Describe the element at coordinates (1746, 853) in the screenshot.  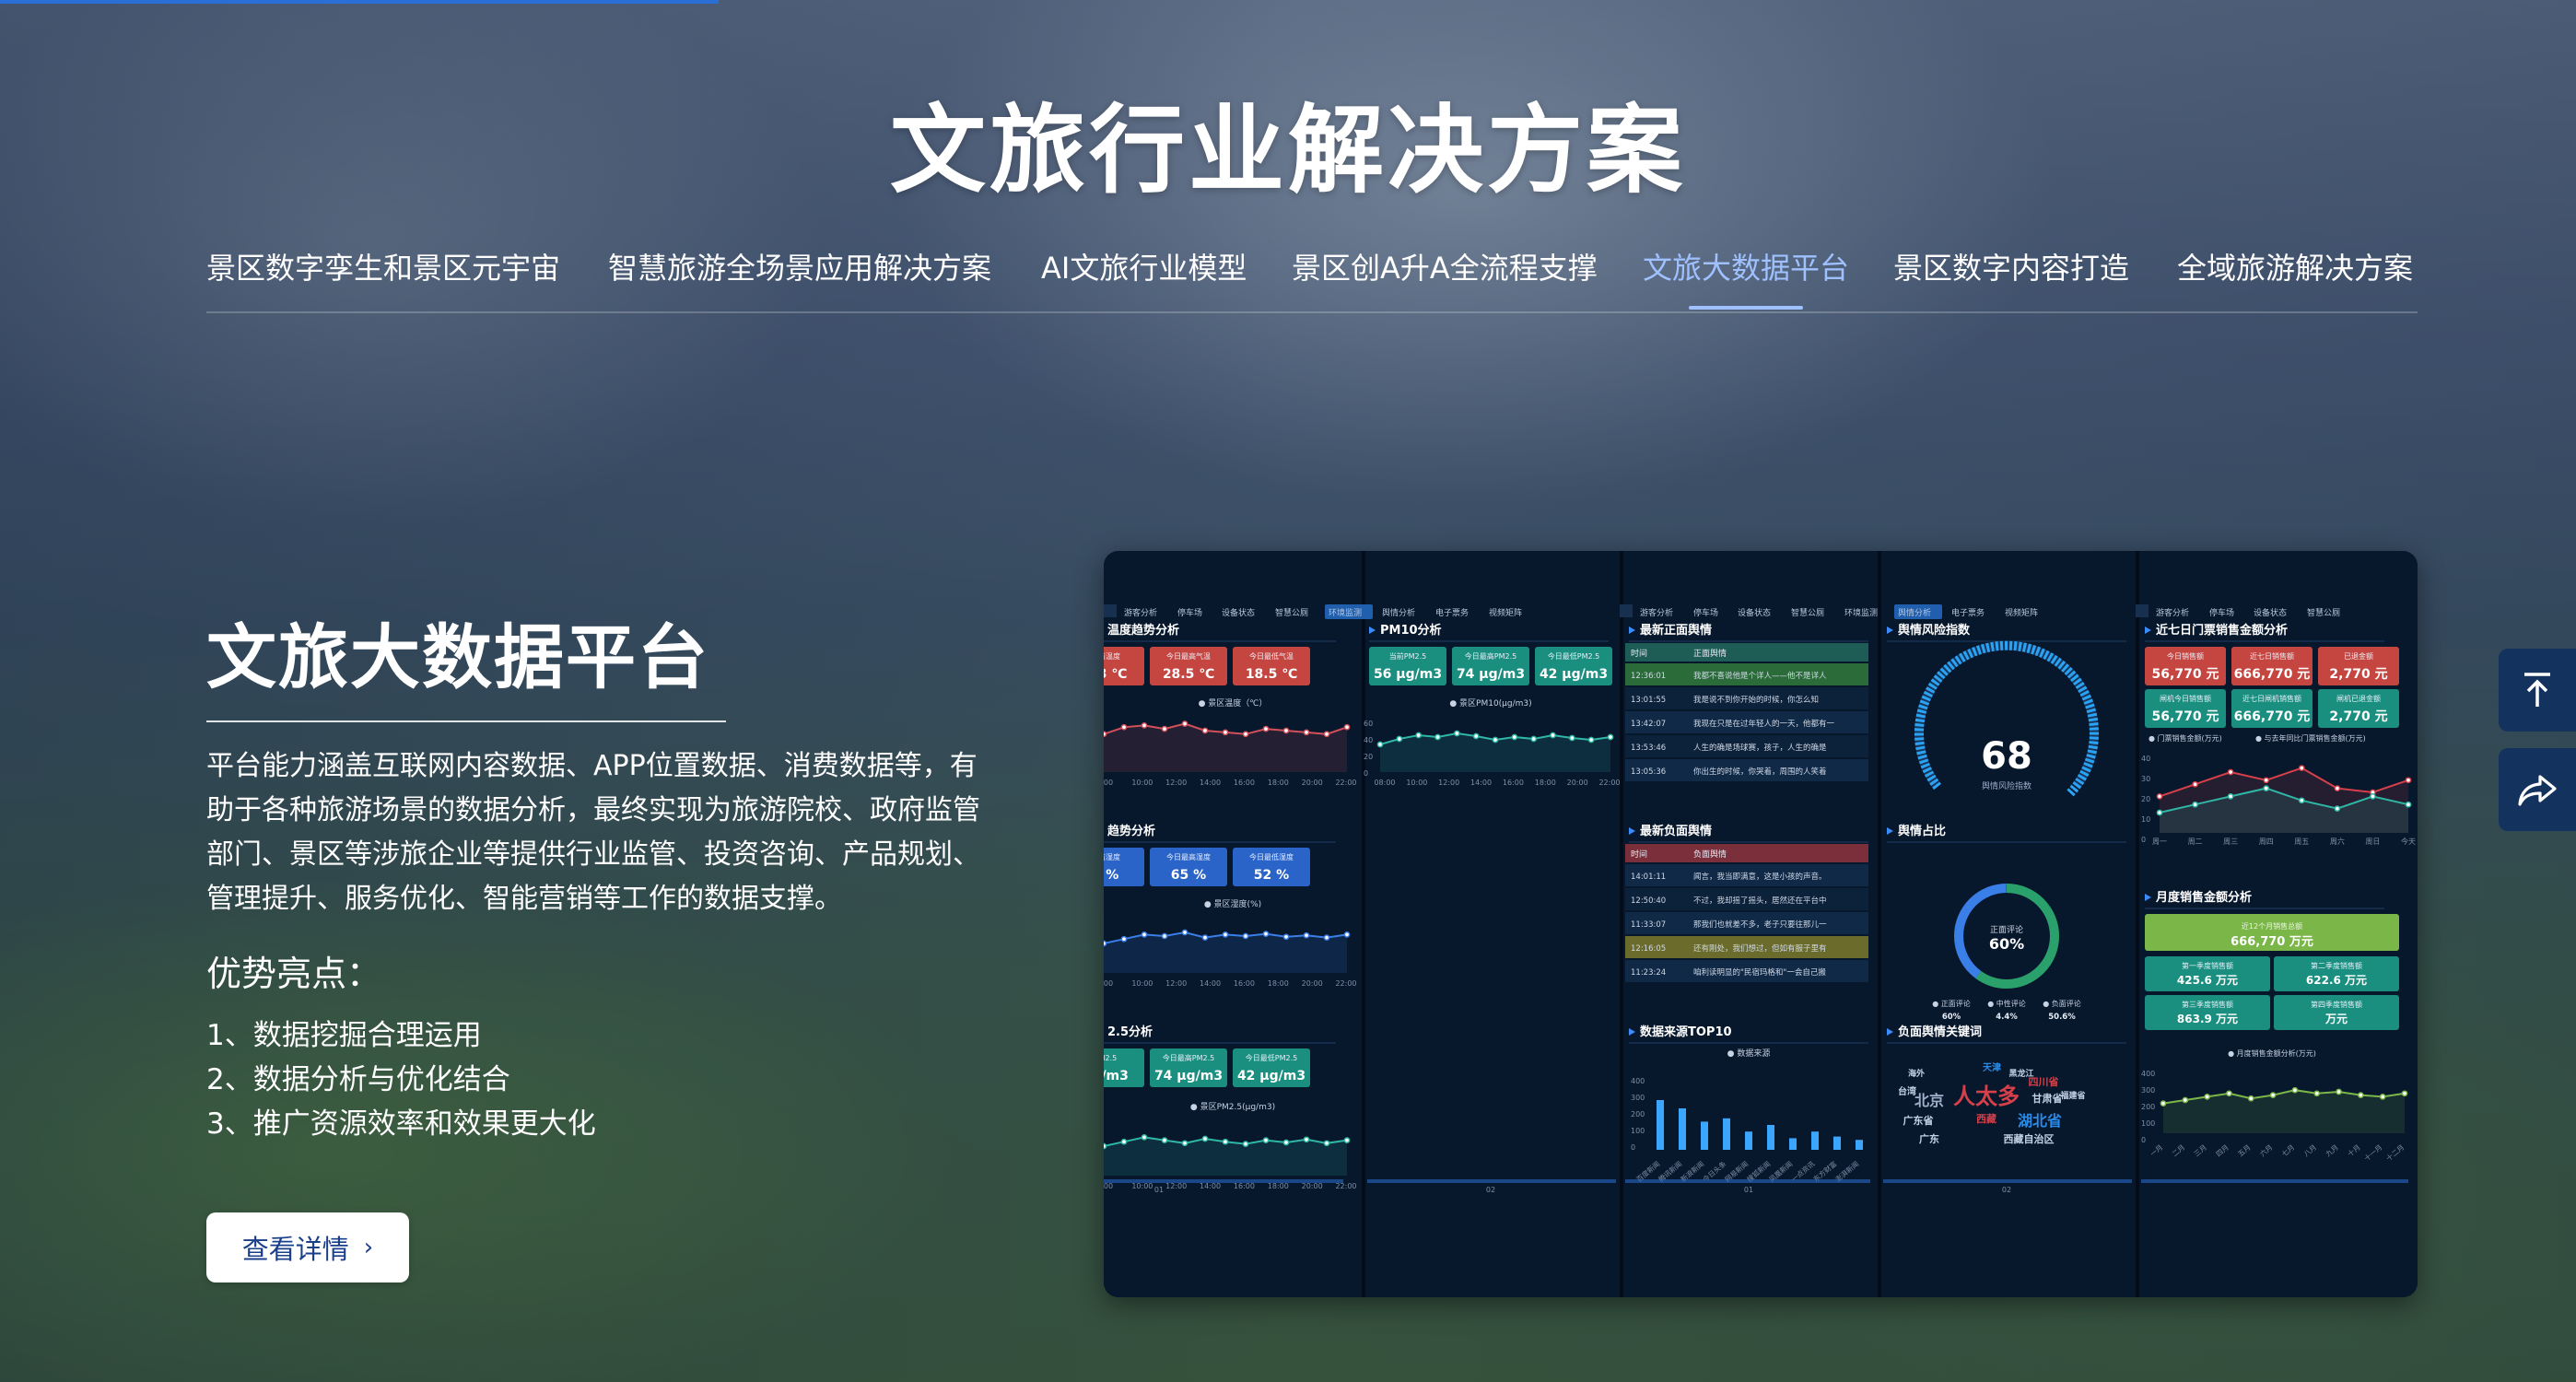
I see `negative-header-bg` at that location.